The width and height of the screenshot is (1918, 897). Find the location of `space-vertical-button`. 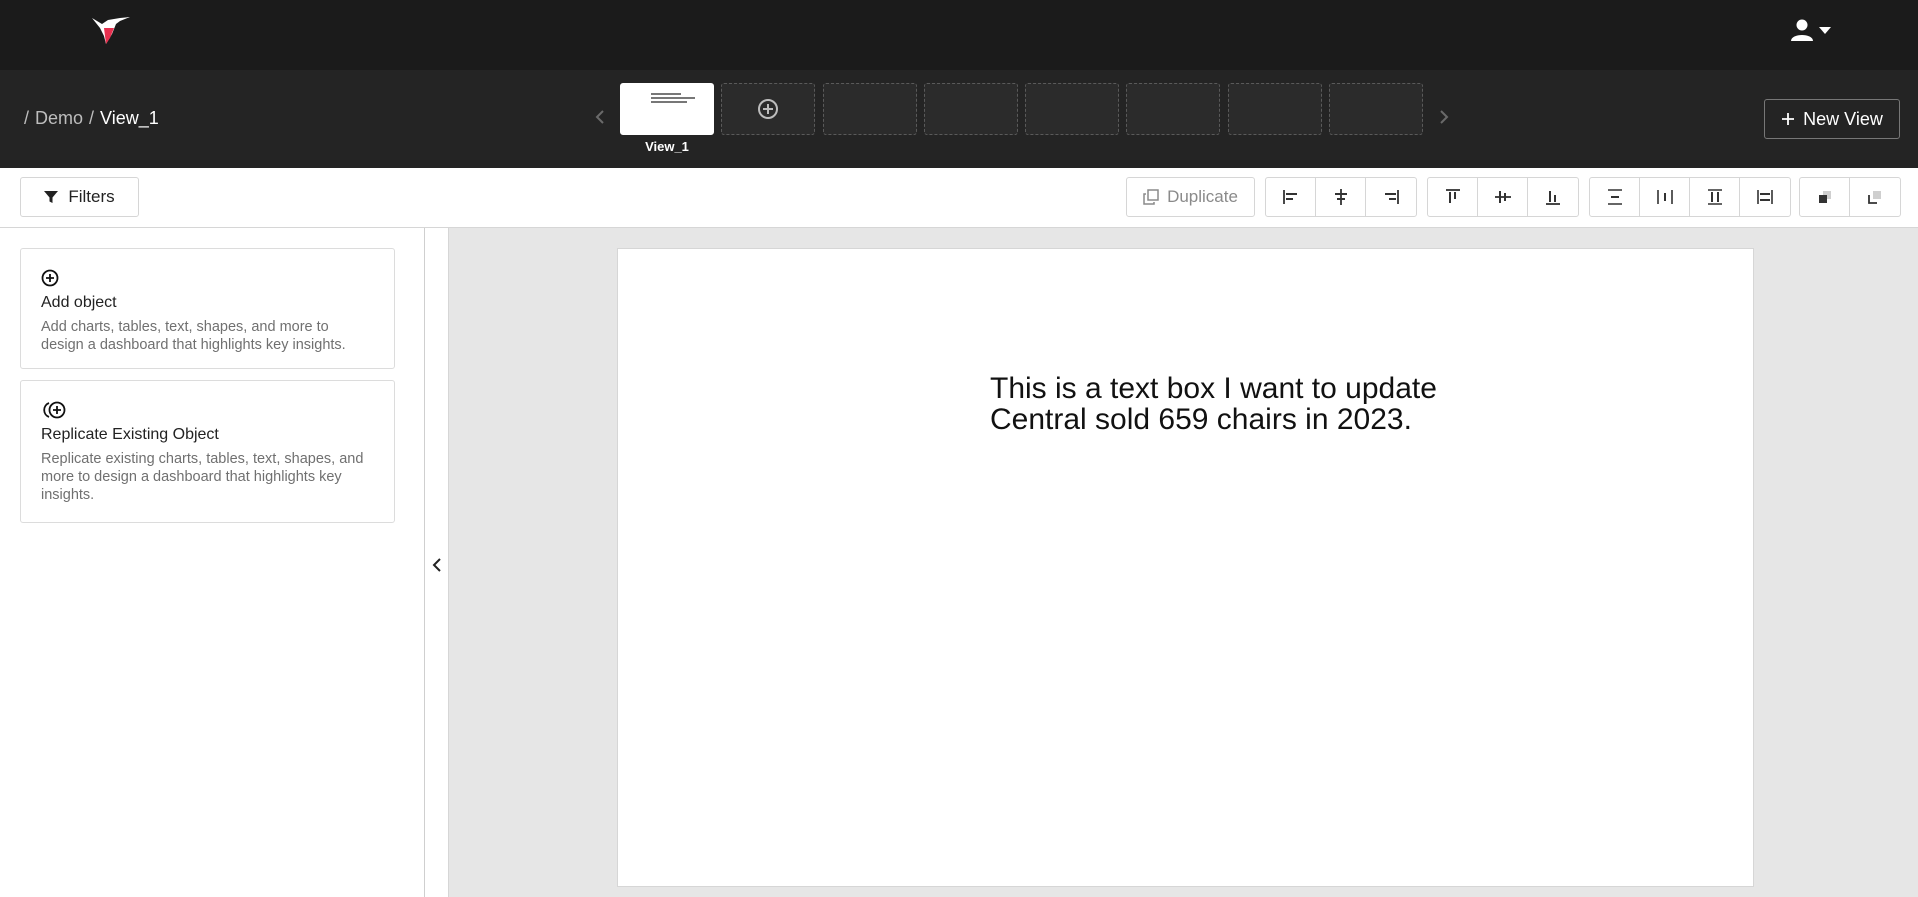

space-vertical-button is located at coordinates (1715, 197).